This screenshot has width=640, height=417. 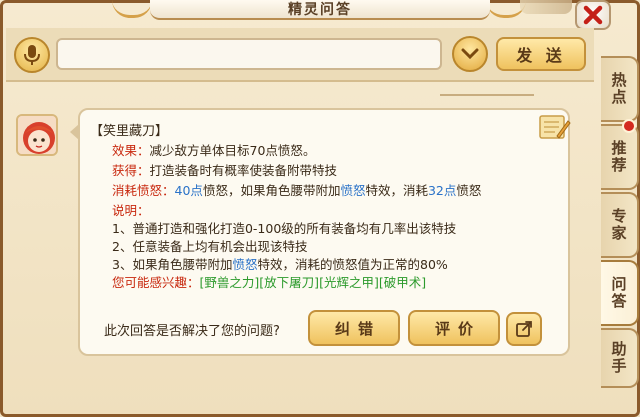 What do you see at coordinates (620, 225) in the screenshot?
I see `tab-expert: 专家` at bounding box center [620, 225].